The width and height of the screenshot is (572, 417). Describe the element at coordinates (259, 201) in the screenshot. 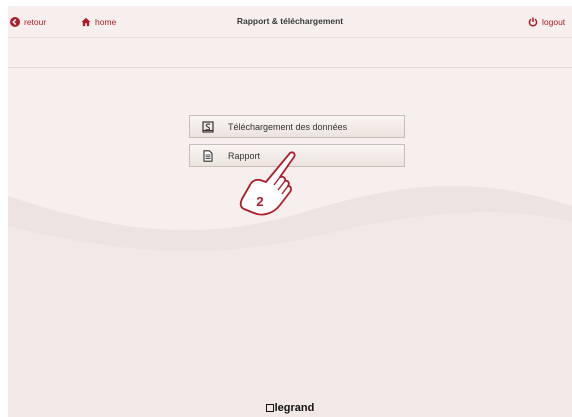

I see `step-number-label: 2` at that location.